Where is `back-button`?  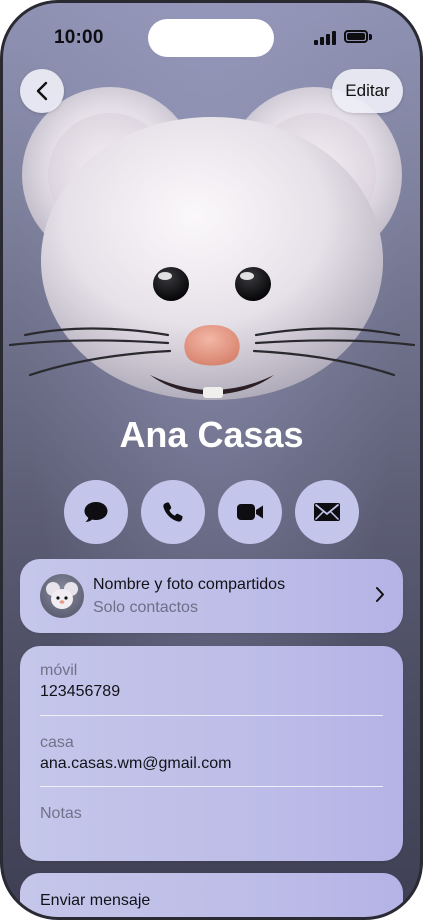 back-button is located at coordinates (42, 91).